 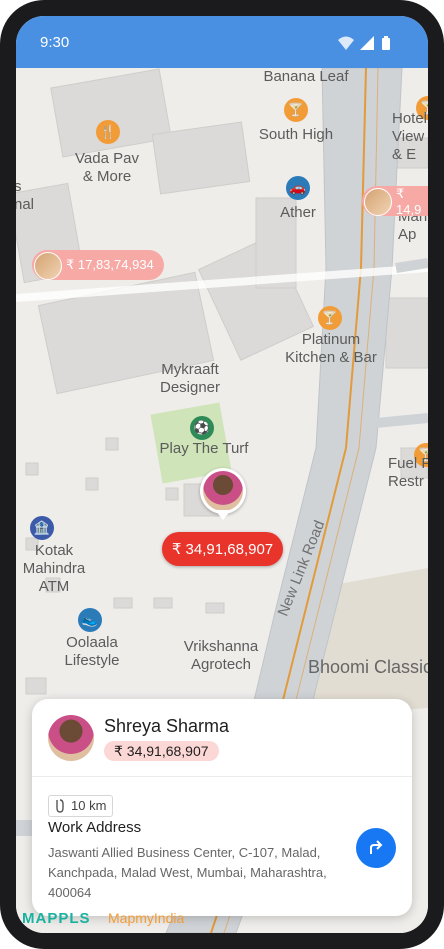 What do you see at coordinates (42, 528) in the screenshot?
I see `bank-icon: 🏦` at bounding box center [42, 528].